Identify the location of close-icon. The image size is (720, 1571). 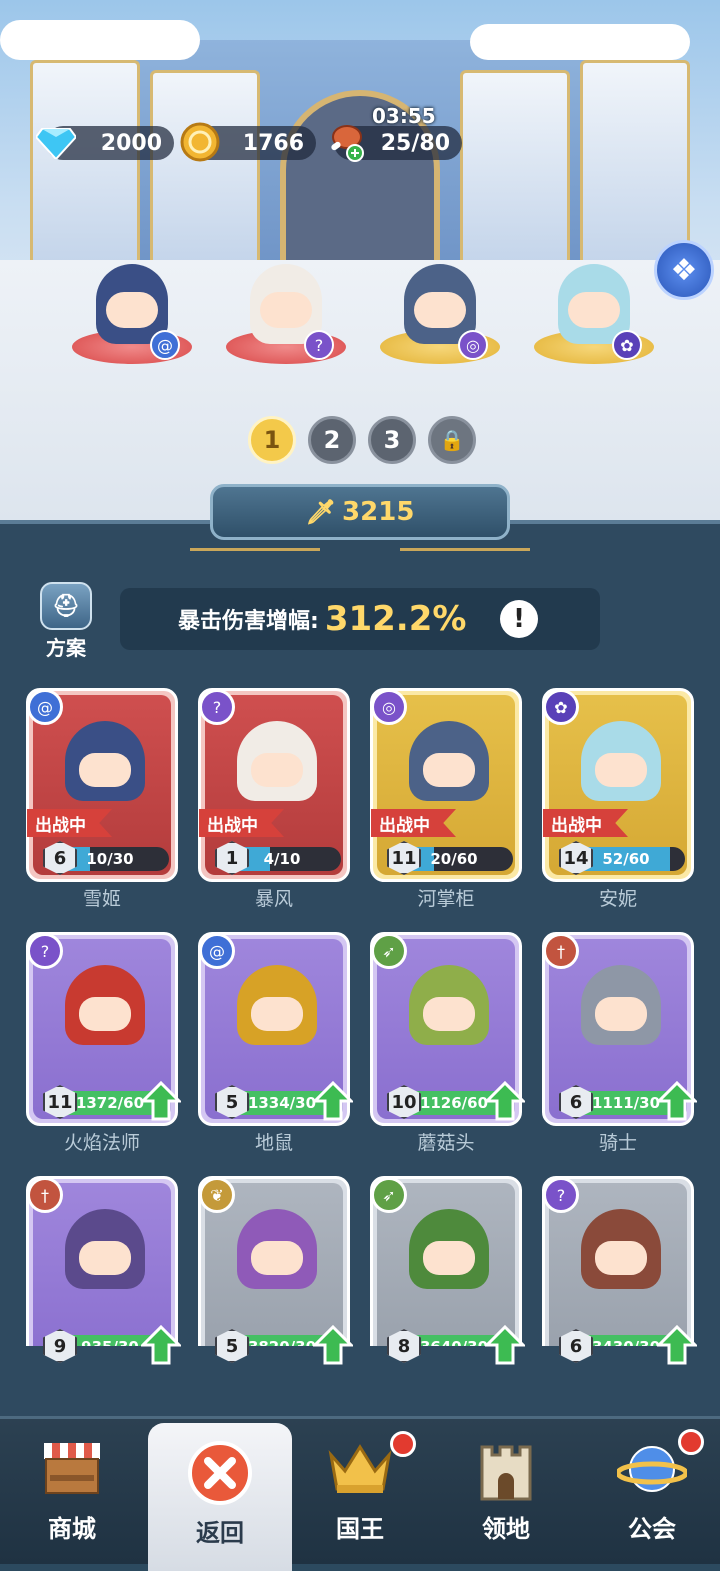
(220, 1473).